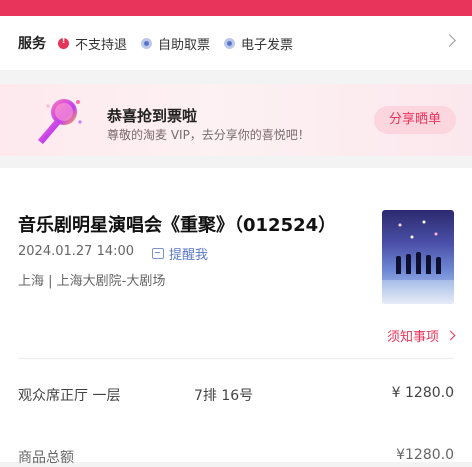 The image size is (472, 467). Describe the element at coordinates (158, 253) in the screenshot. I see `calendar-icon` at that location.